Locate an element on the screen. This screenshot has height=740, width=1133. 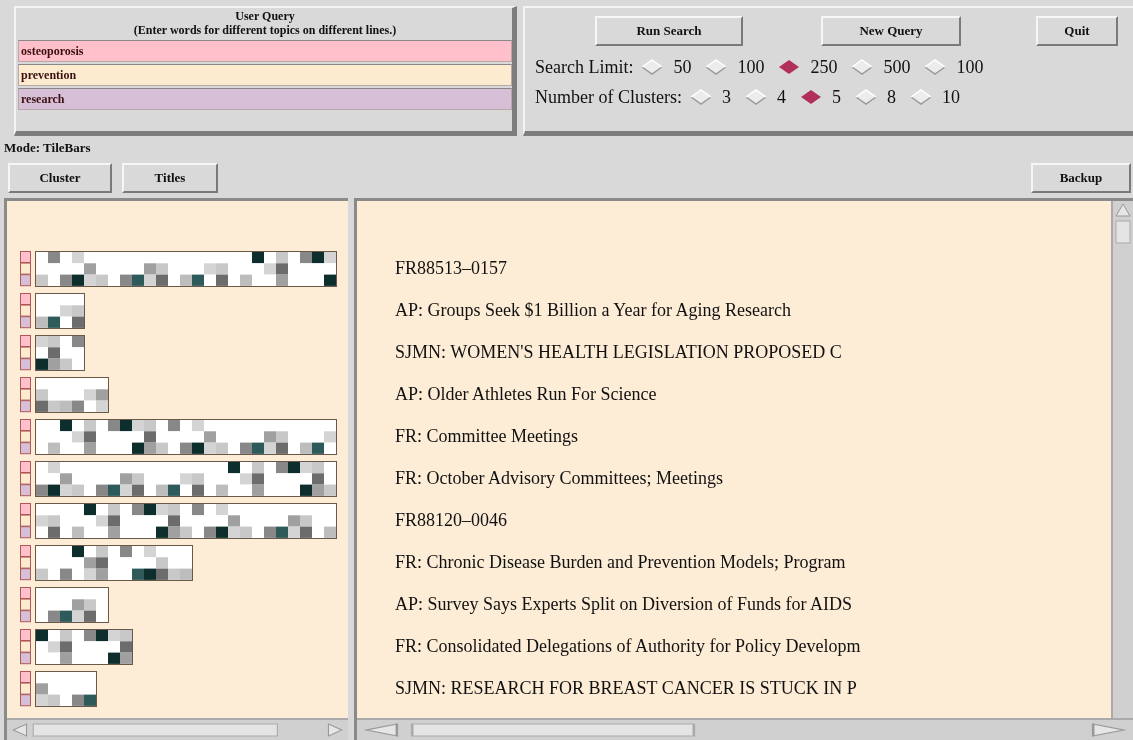
document-title: FR: October Advisory Committees; Meetings is located at coordinates (753, 478).